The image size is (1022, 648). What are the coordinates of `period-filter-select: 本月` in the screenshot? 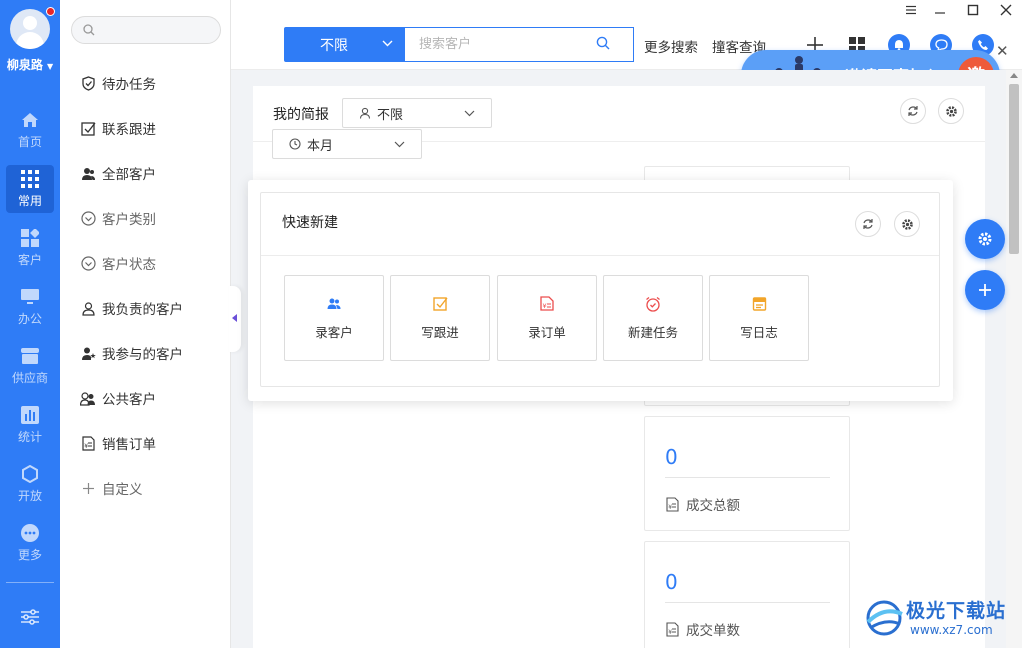 It's located at (347, 144).